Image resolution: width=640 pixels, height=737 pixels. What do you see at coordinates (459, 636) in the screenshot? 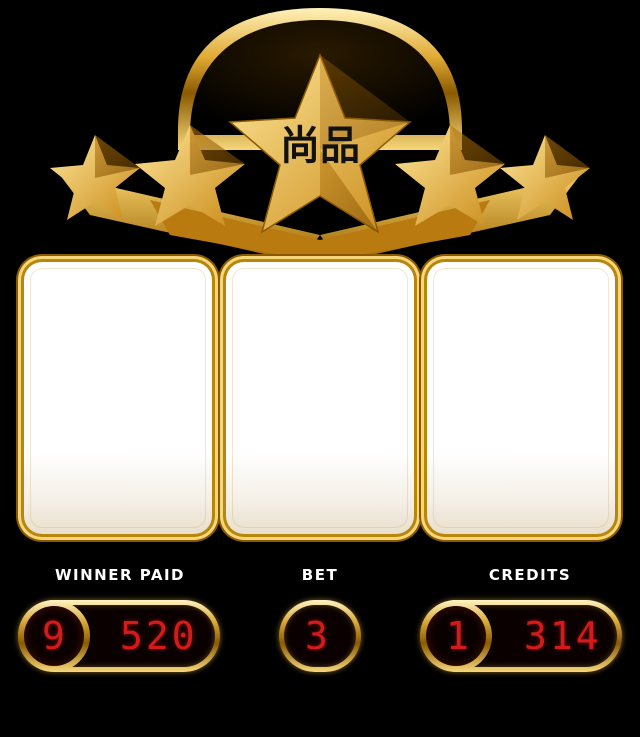
I see `credits-lead-digit: 1` at bounding box center [459, 636].